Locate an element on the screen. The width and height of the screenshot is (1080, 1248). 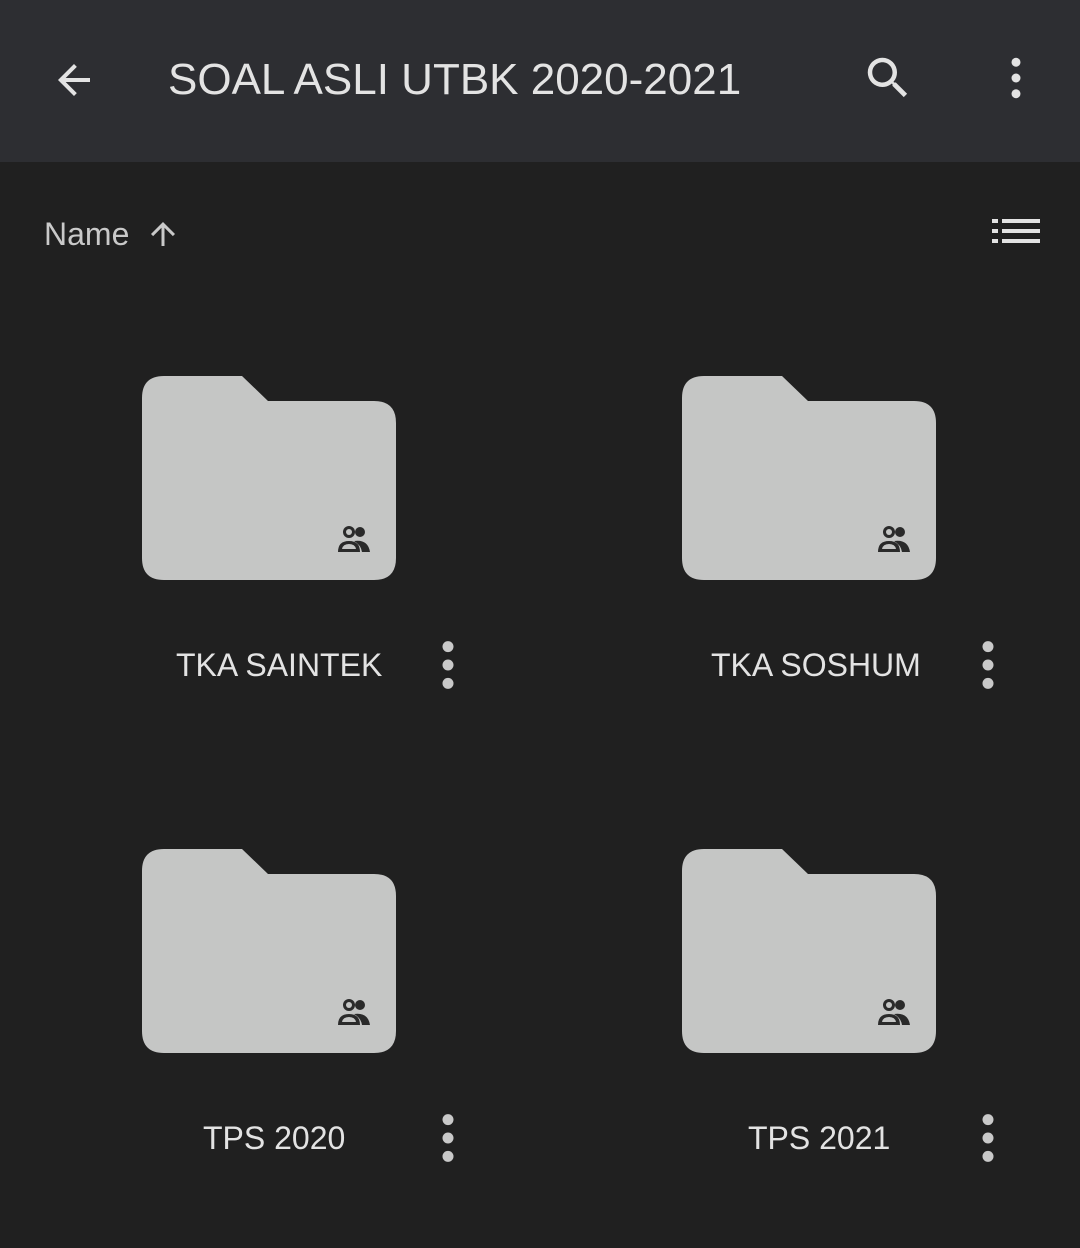
sort-by-name-button: Name is located at coordinates (108, 234).